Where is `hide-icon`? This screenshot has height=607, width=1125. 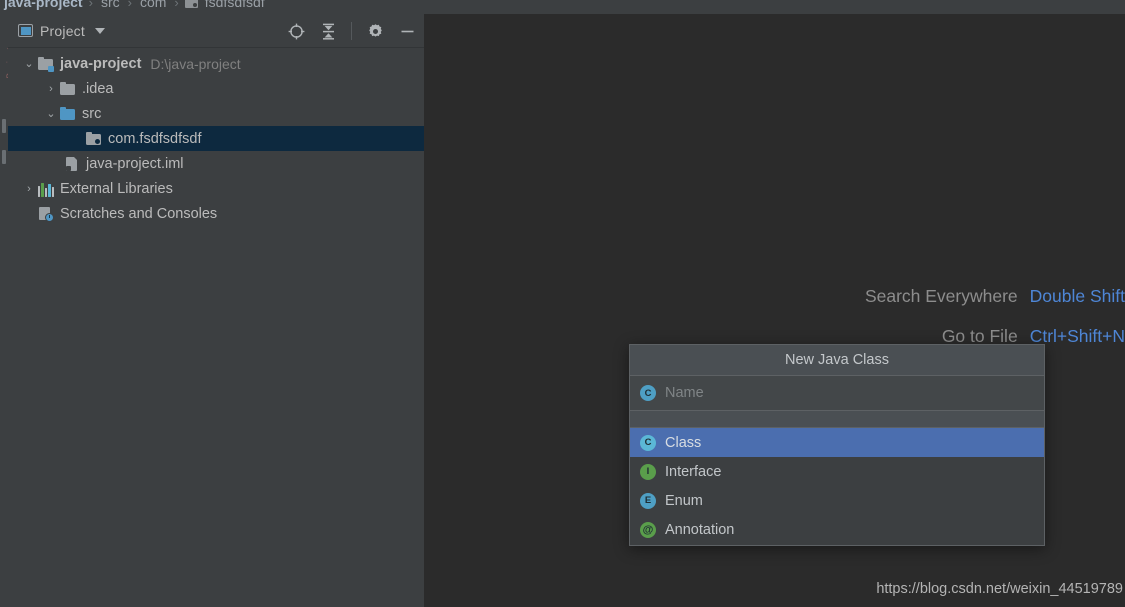 hide-icon is located at coordinates (407, 31).